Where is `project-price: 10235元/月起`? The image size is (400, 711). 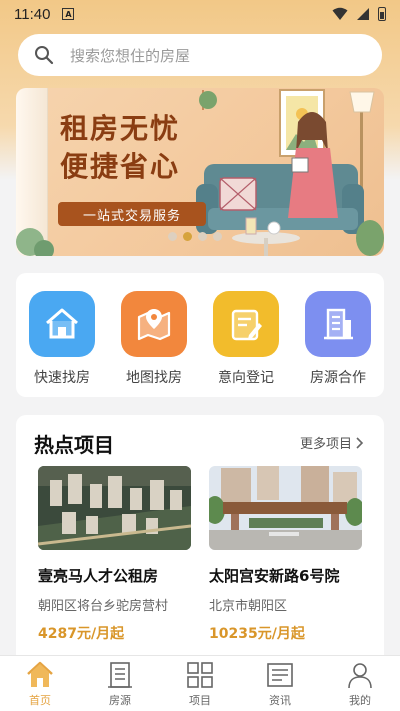
project-price: 10235元/月起 is located at coordinates (257, 634).